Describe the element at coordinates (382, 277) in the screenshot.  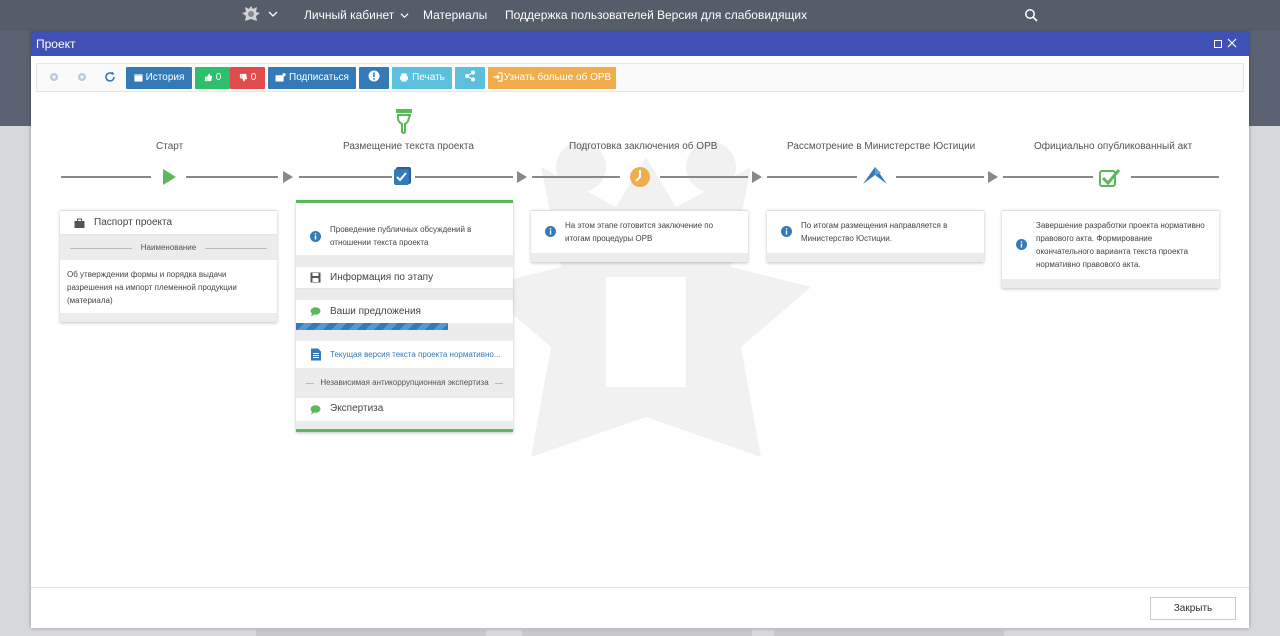
I see `stage-info-label: Информация по этапу` at that location.